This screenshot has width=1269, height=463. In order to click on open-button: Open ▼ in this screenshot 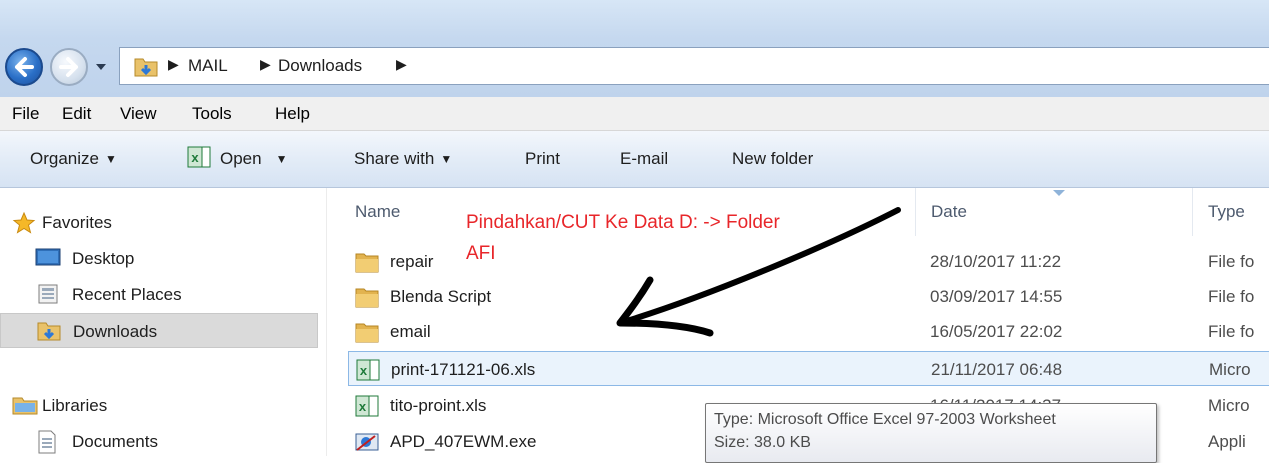, I will do `click(253, 159)`.